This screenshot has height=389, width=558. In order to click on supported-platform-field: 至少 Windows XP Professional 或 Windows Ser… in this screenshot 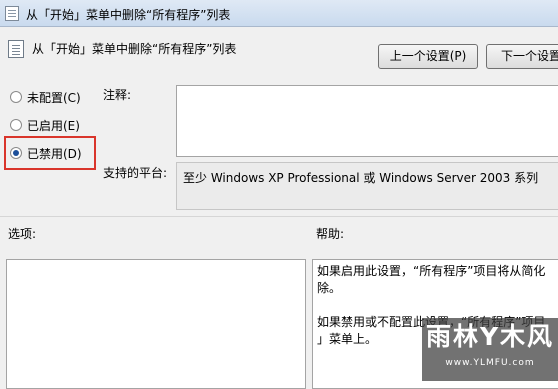, I will do `click(367, 186)`.